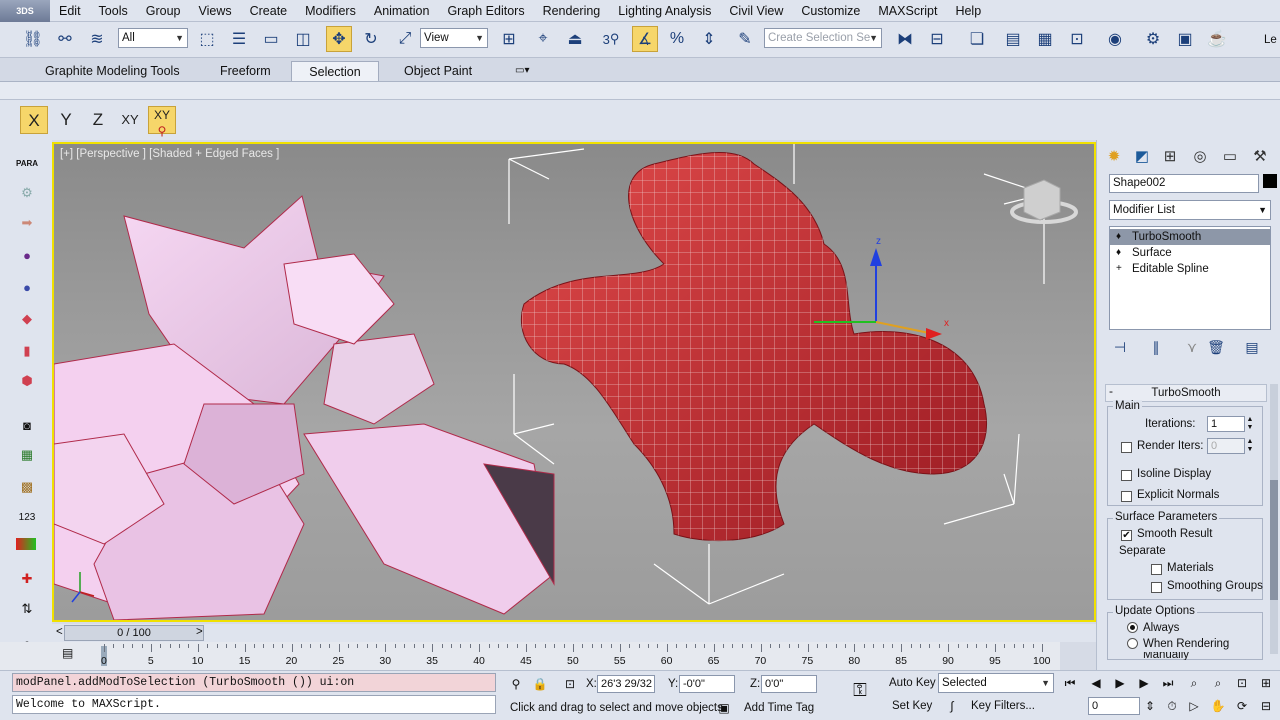 This screenshot has width=1280, height=720. What do you see at coordinates (130, 120) in the screenshot?
I see `axis-xy-button: XY` at bounding box center [130, 120].